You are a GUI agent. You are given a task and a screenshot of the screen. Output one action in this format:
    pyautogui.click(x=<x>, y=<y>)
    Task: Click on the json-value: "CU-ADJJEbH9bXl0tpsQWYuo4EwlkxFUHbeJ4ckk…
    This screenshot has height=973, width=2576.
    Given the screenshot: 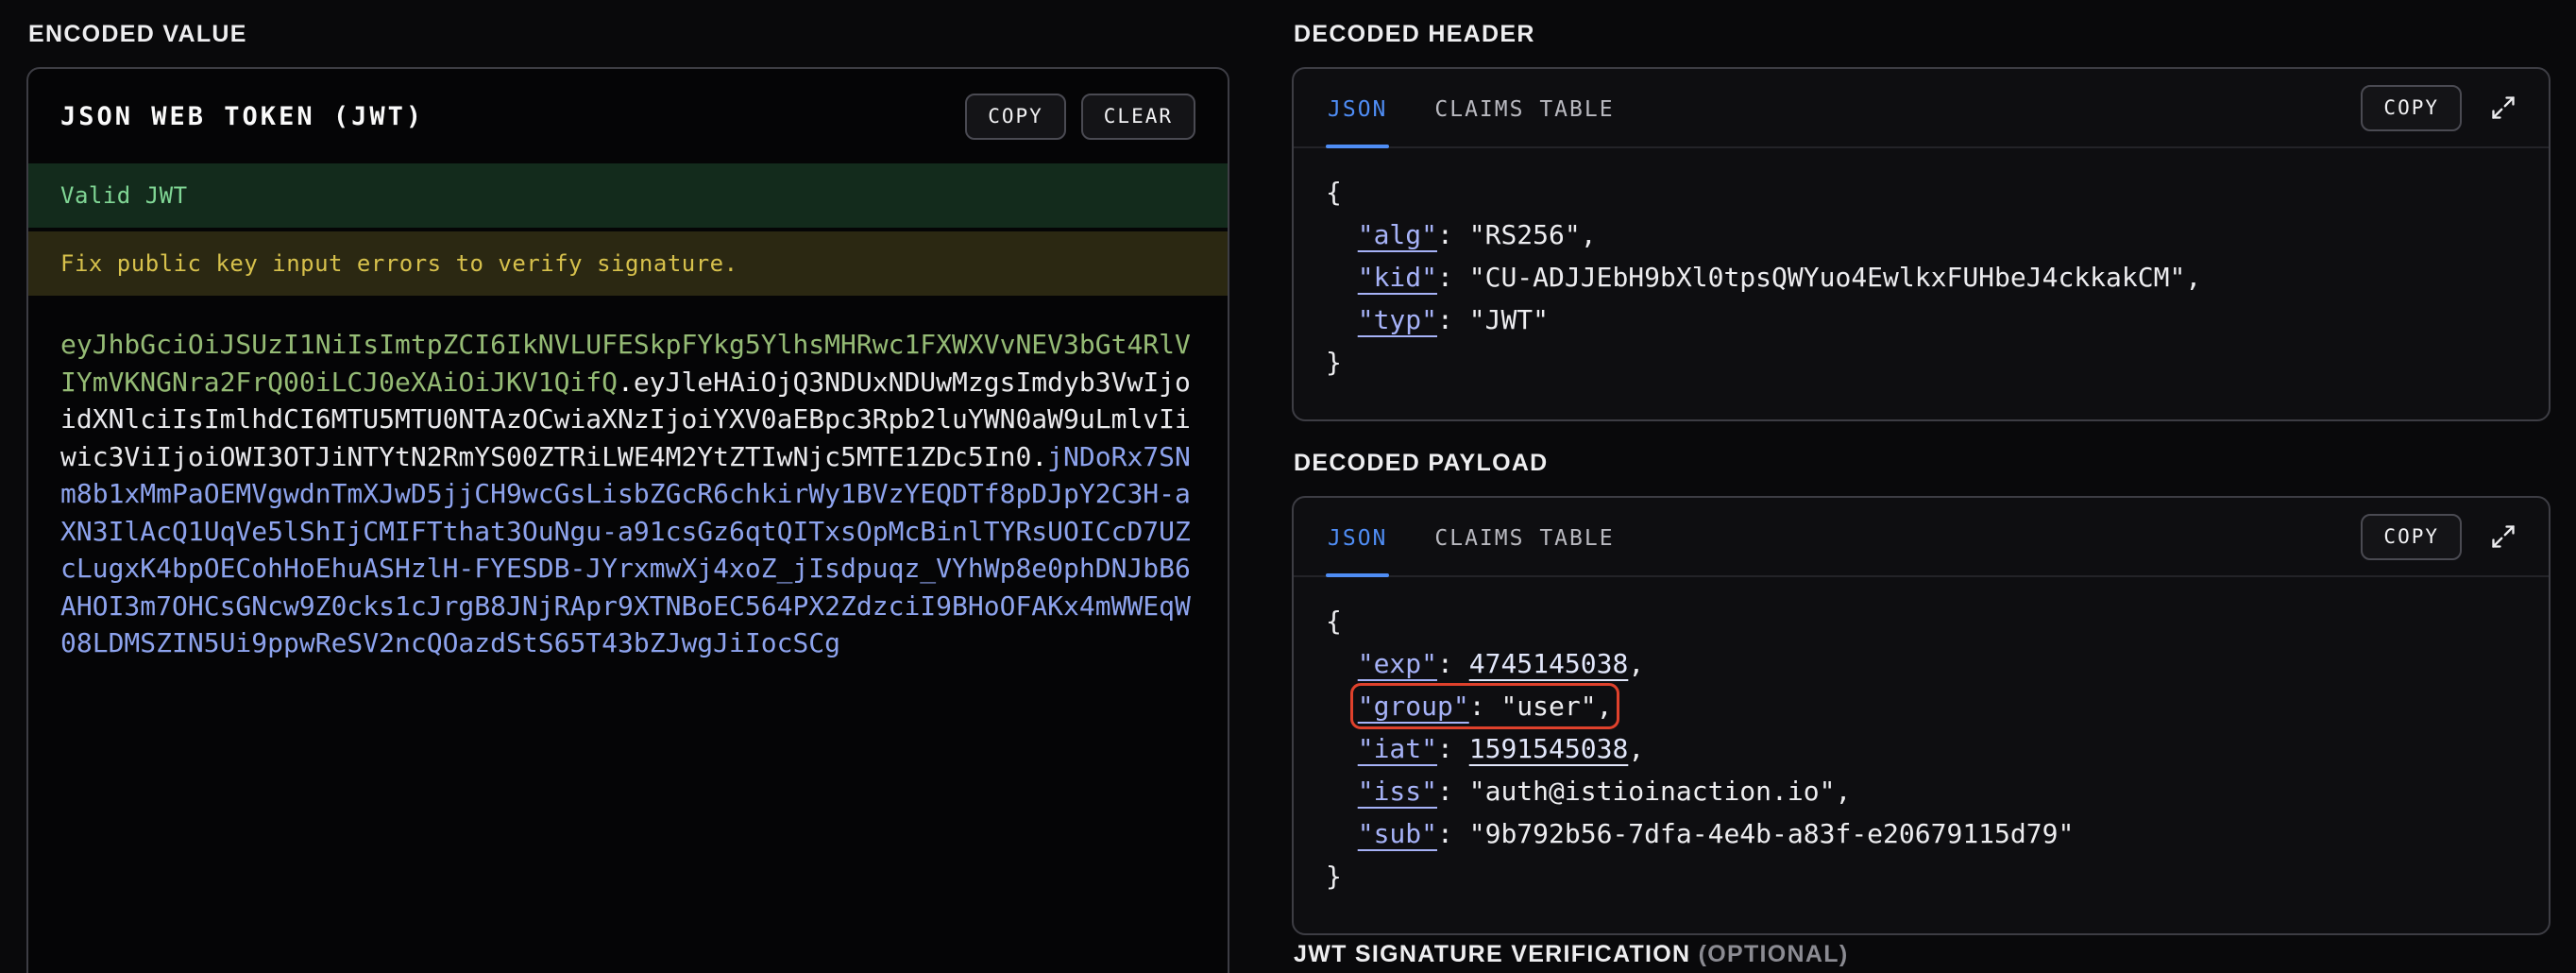 What is the action you would take?
    pyautogui.click(x=1827, y=277)
    